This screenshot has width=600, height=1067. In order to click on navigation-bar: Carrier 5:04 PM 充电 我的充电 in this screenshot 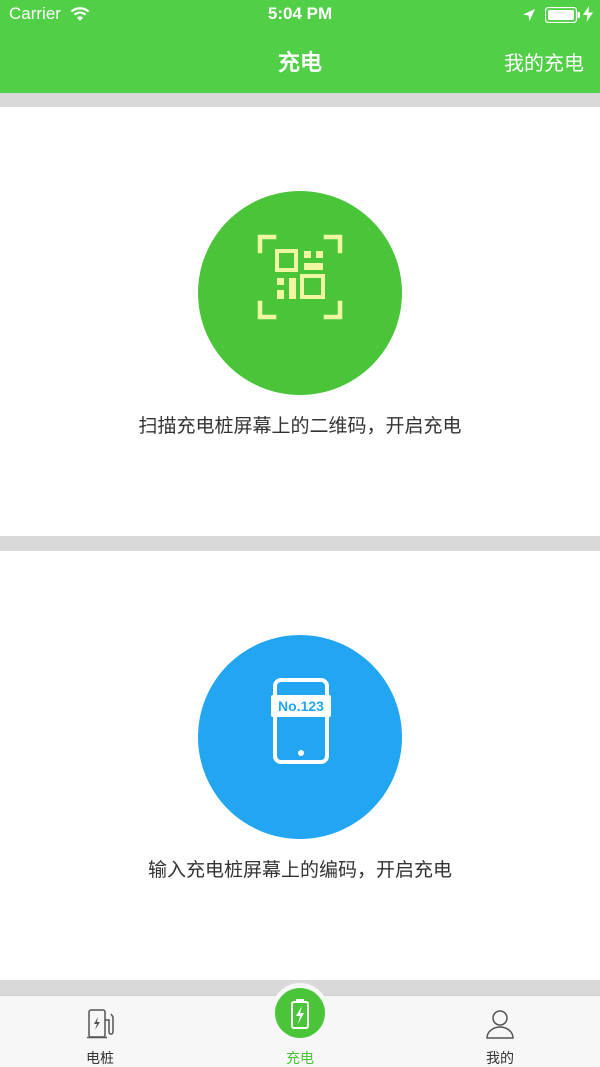, I will do `click(300, 46)`.